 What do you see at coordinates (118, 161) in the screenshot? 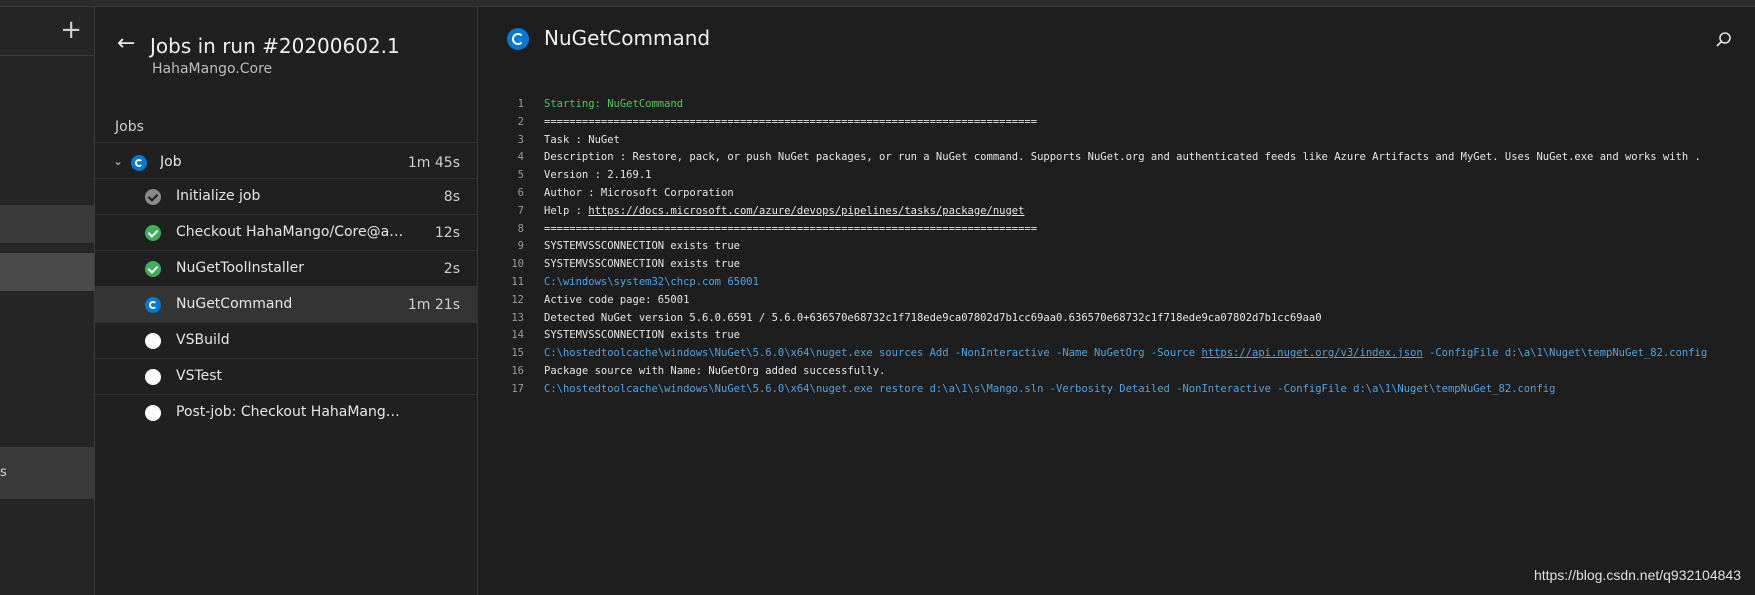
I see `chevron-down-icon: ⌄` at bounding box center [118, 161].